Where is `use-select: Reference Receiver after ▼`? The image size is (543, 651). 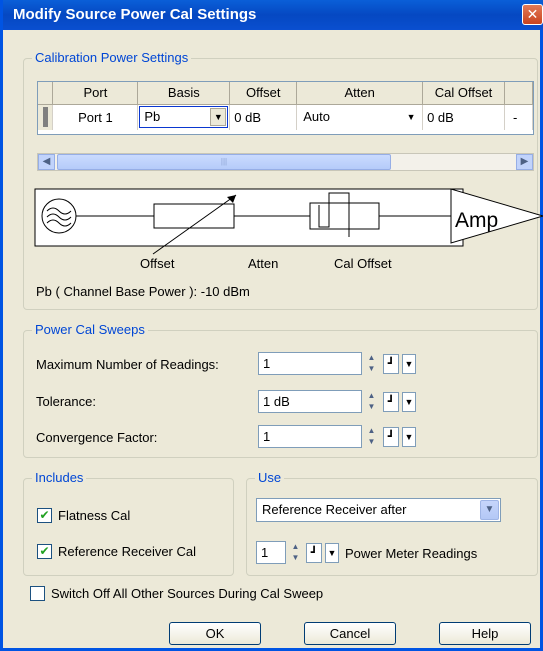 use-select: Reference Receiver after ▼ is located at coordinates (378, 510).